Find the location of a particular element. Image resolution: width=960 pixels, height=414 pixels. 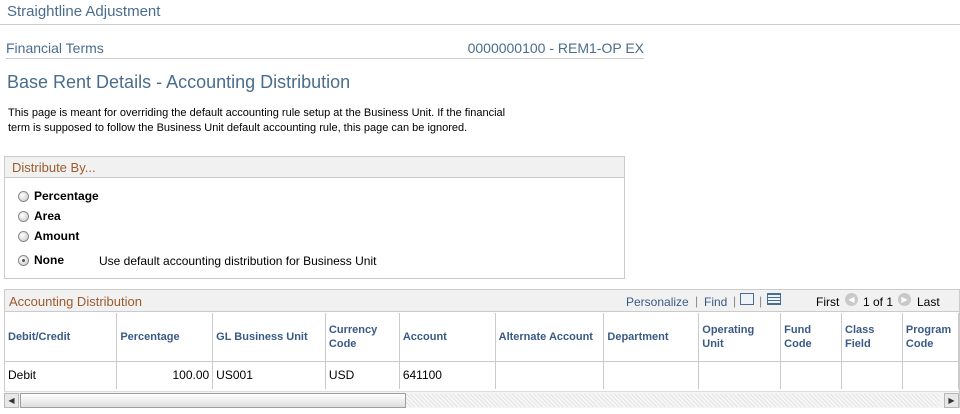

grid-title: Accounting Distribution is located at coordinates (75, 301).